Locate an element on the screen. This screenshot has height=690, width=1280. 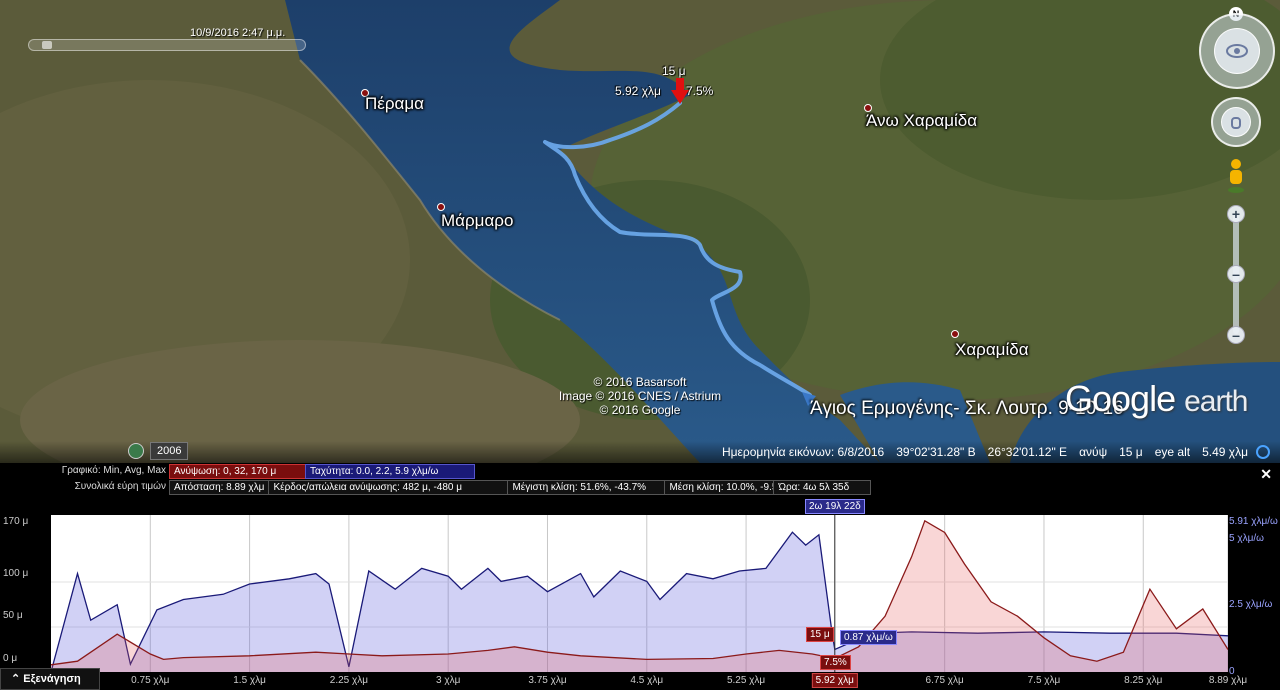
y-left-tick: 0 μ is located at coordinates (10, 658).